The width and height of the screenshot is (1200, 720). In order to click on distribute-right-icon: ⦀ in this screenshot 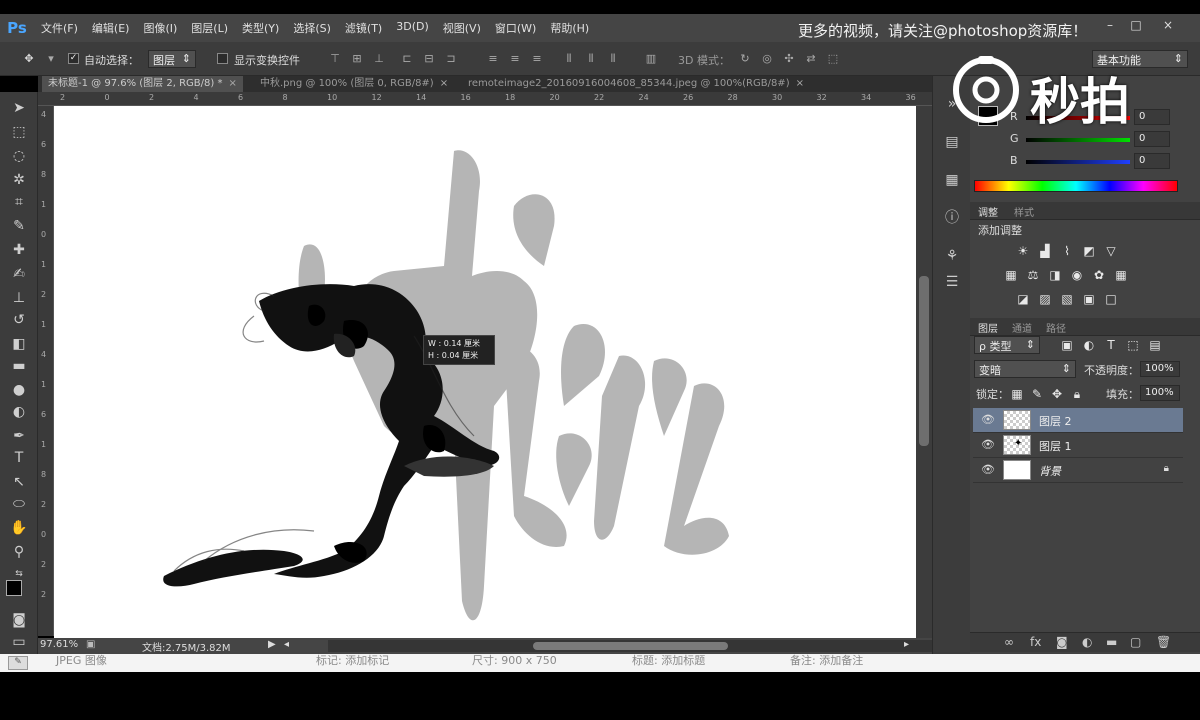, I will do `click(613, 59)`.